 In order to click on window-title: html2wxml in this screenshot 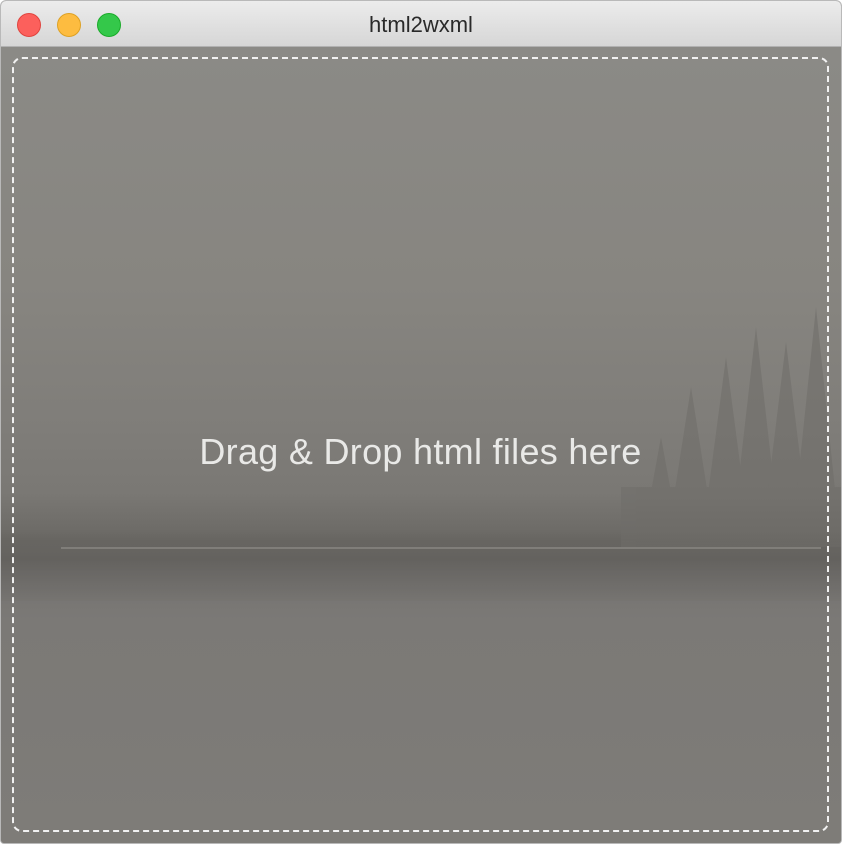, I will do `click(421, 24)`.